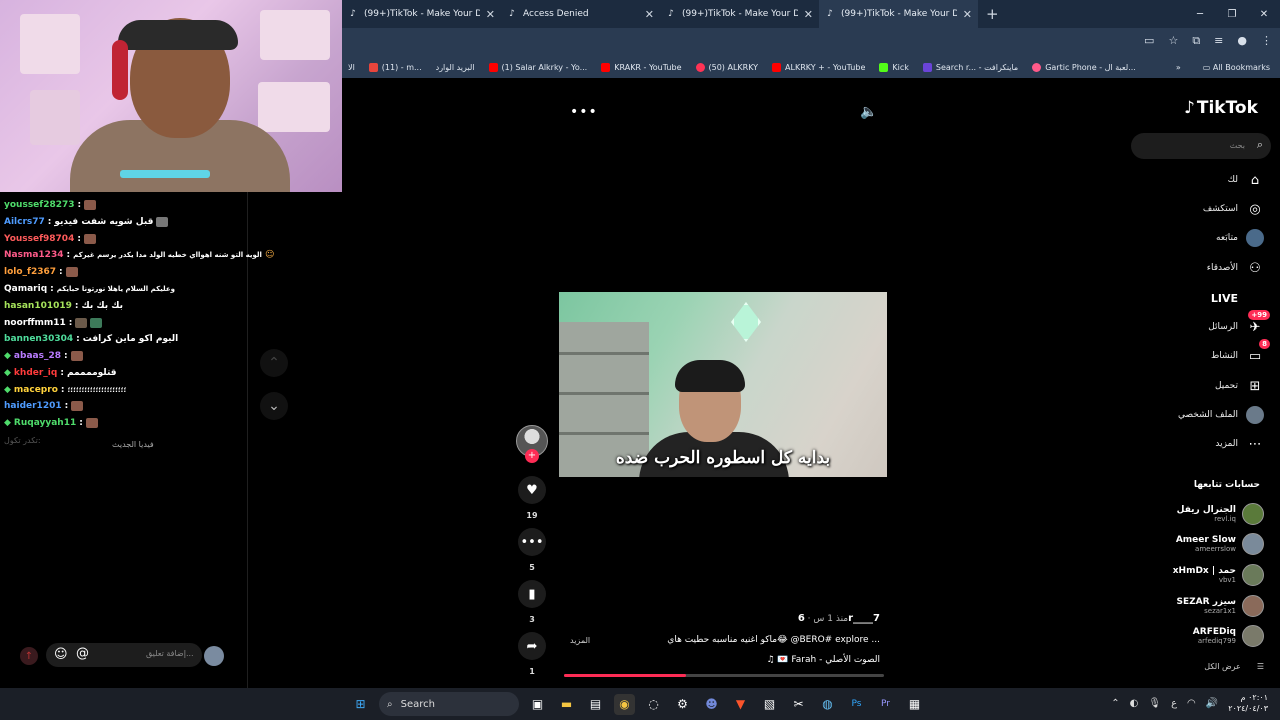 Image resolution: width=1280 pixels, height=720 pixels. What do you see at coordinates (580, 14) in the screenshot?
I see `browser-tab: ♪ Access Denied ✕` at bounding box center [580, 14].